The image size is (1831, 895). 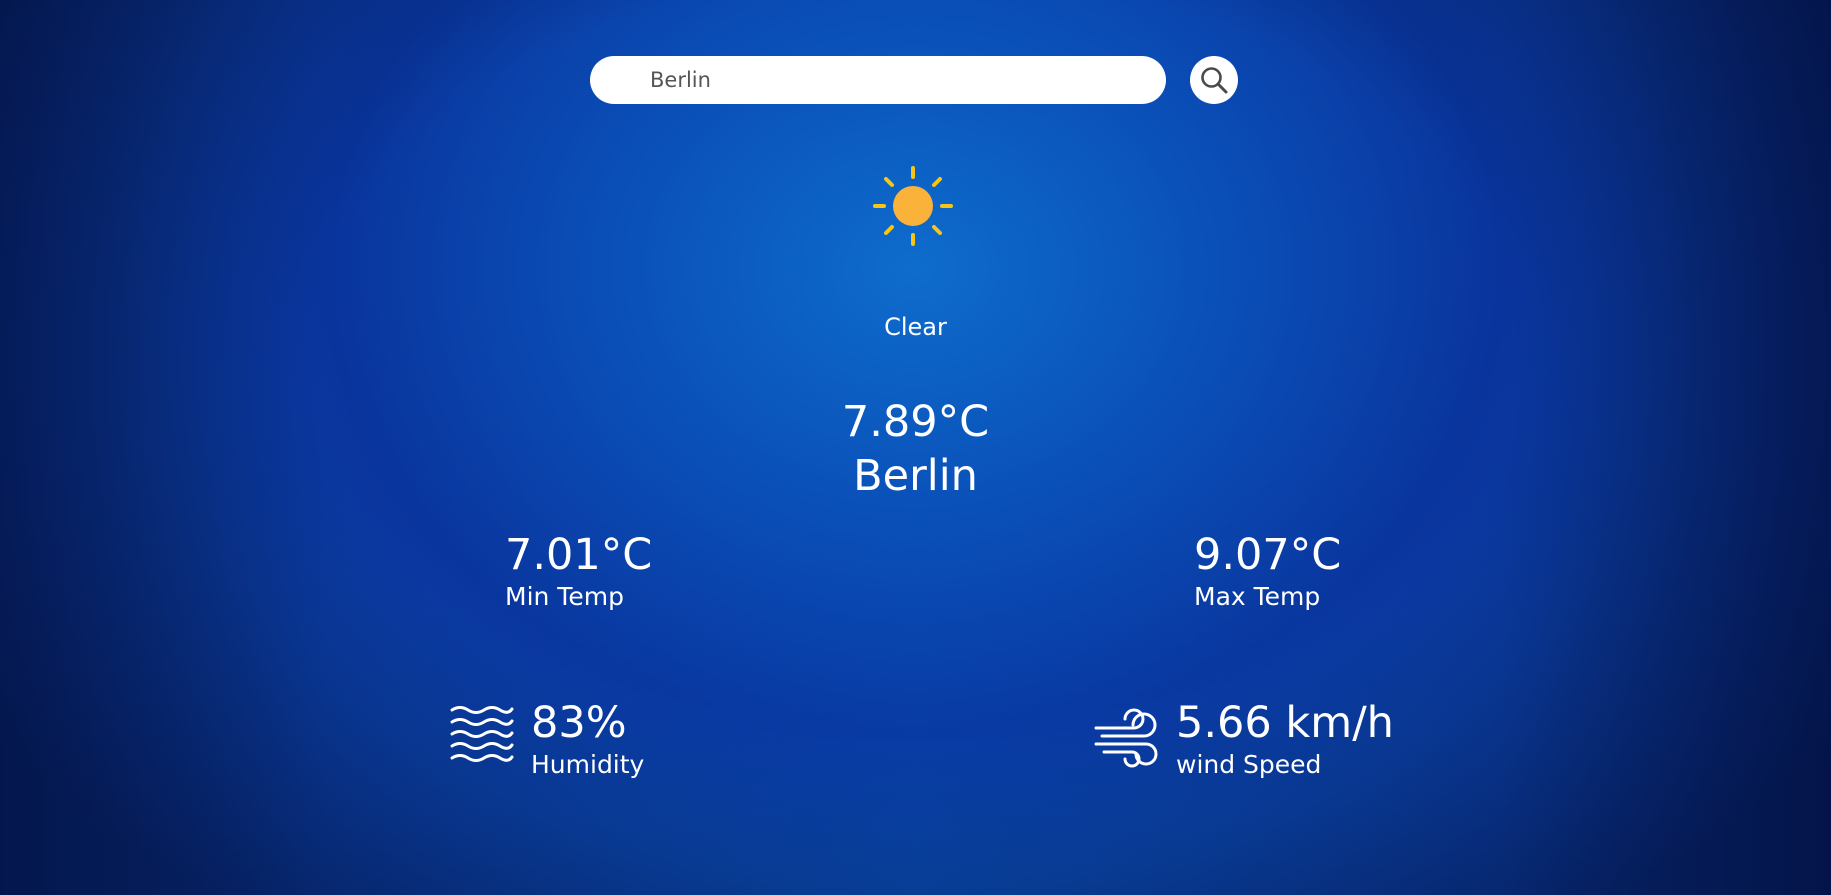 I want to click on min-temp-block: 7.01°C Min Temp, so click(x=578, y=571).